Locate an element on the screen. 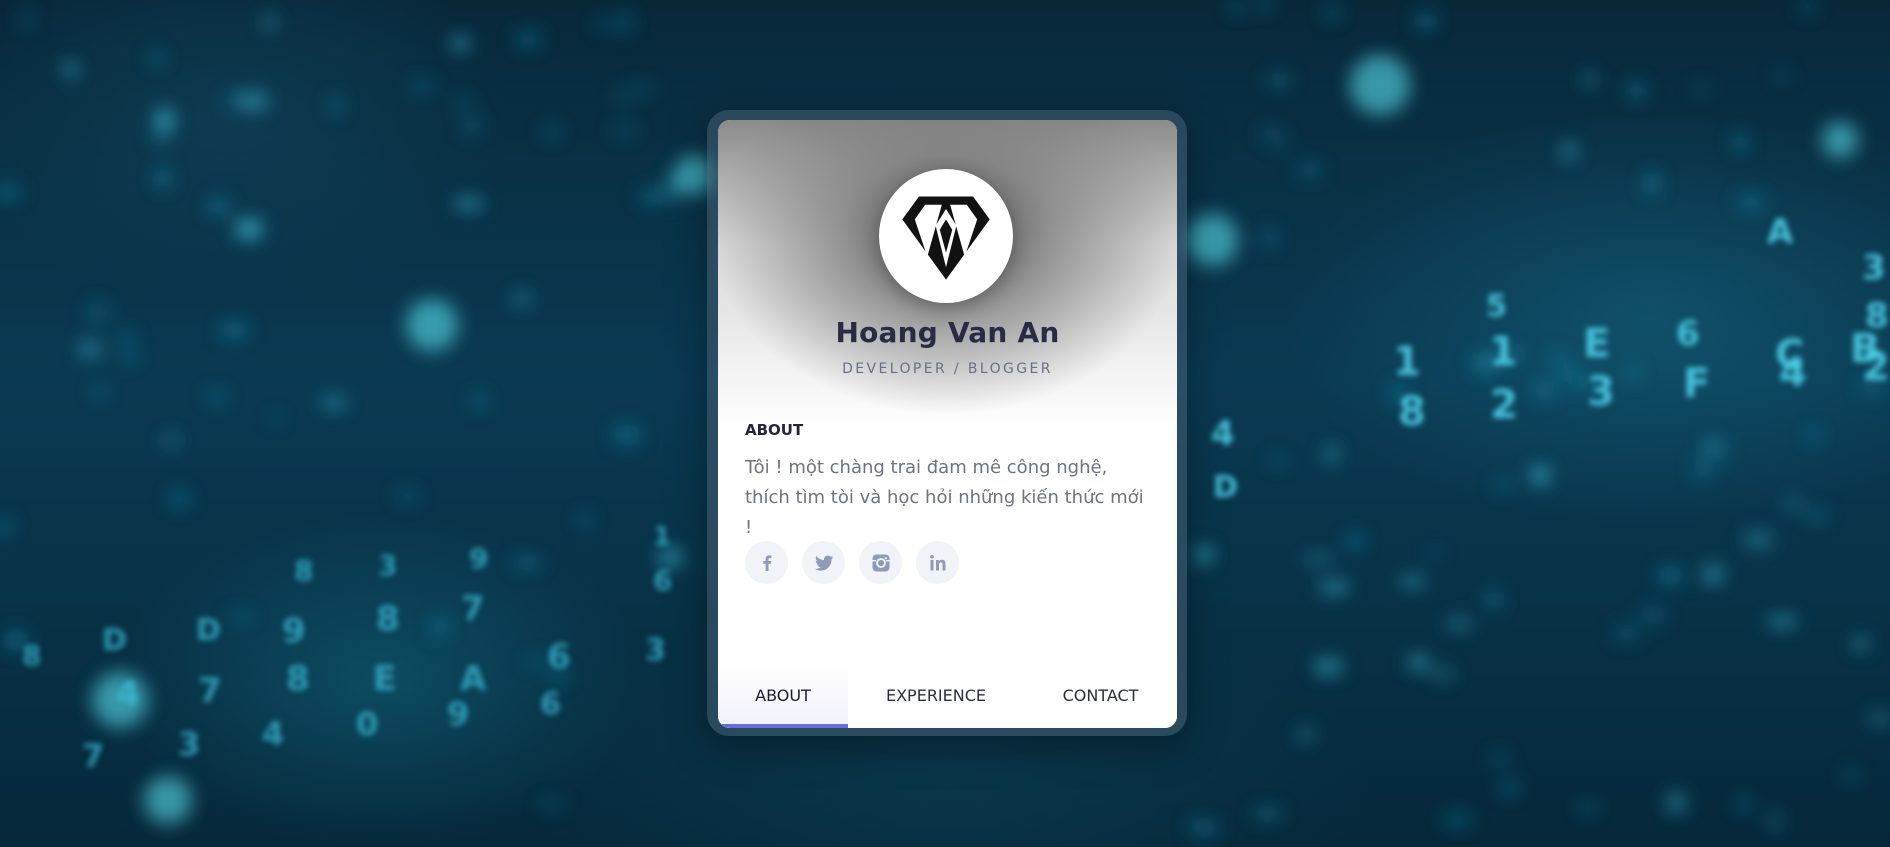  background-digit: 1 is located at coordinates (1503, 352).